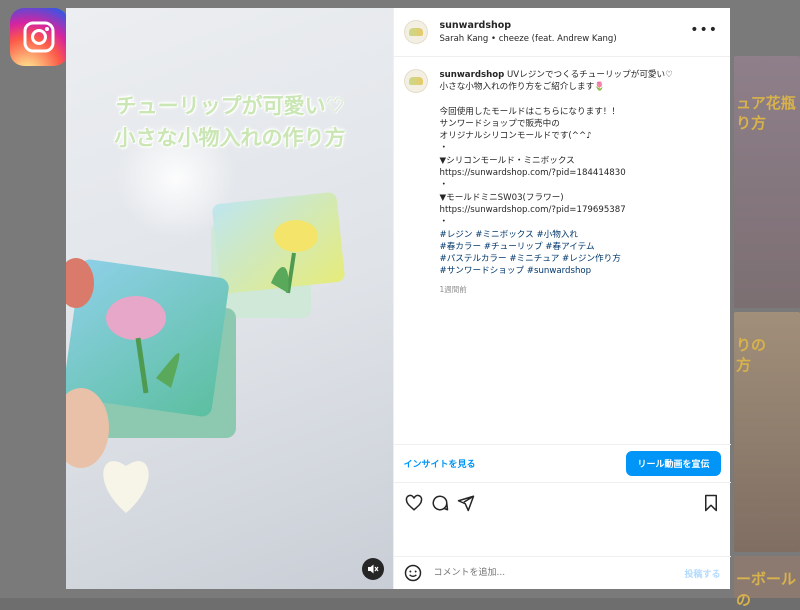 The height and width of the screenshot is (610, 800). I want to click on hashtag-line: #サンワードショップ #sunwardshop, so click(575, 271).